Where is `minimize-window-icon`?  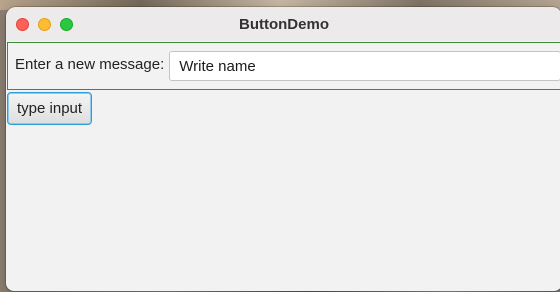
minimize-window-icon is located at coordinates (44, 24).